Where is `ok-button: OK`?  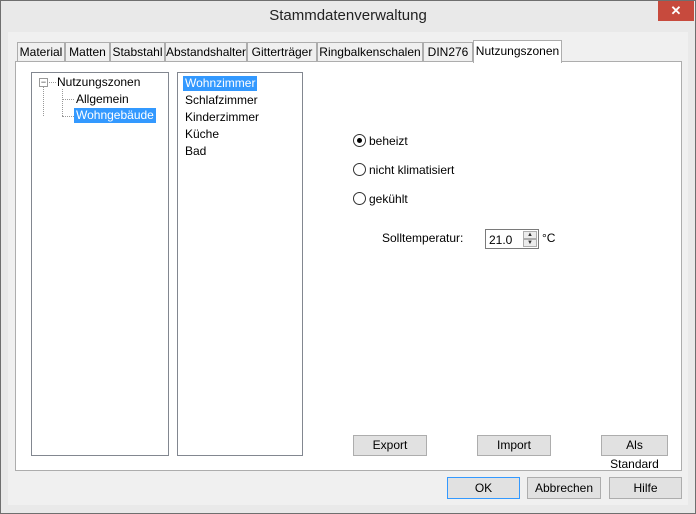 ok-button: OK is located at coordinates (483, 488).